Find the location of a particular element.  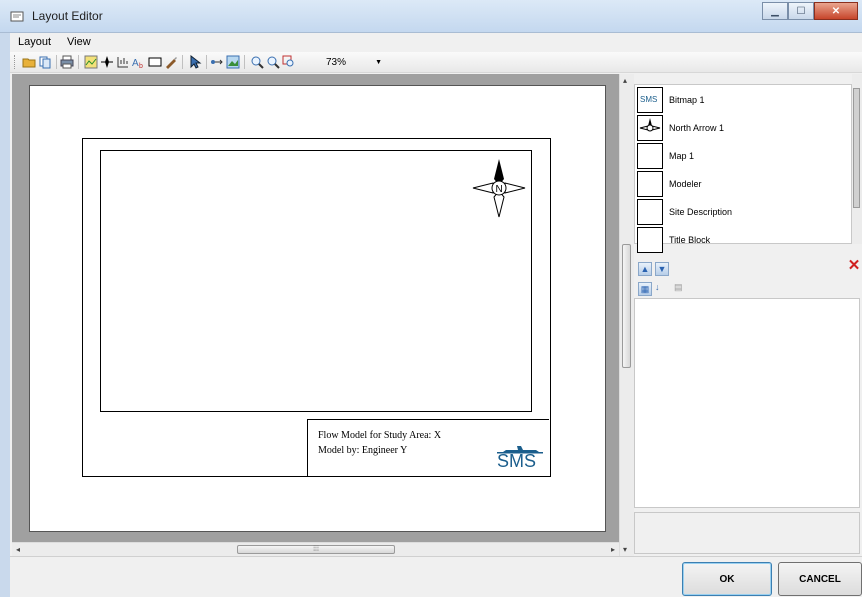

zoom-out-icon is located at coordinates (273, 62).